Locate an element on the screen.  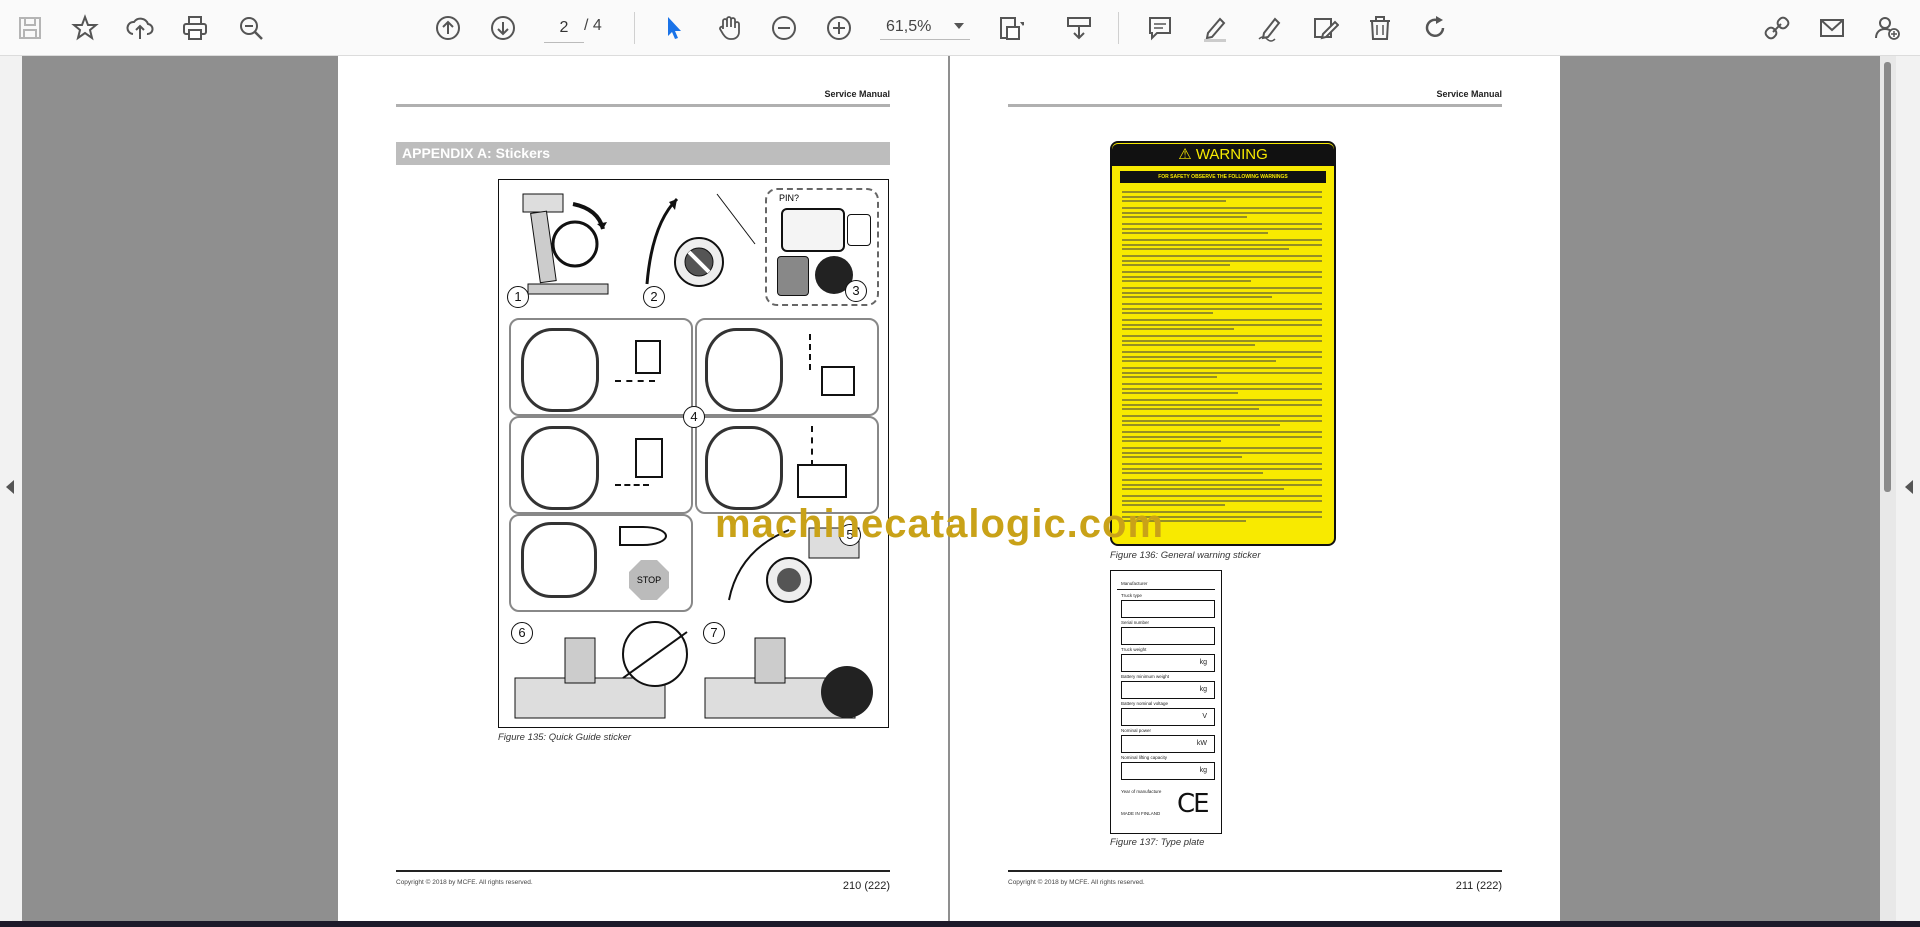
expand-left-panel-icon is located at coordinates (10, 487).